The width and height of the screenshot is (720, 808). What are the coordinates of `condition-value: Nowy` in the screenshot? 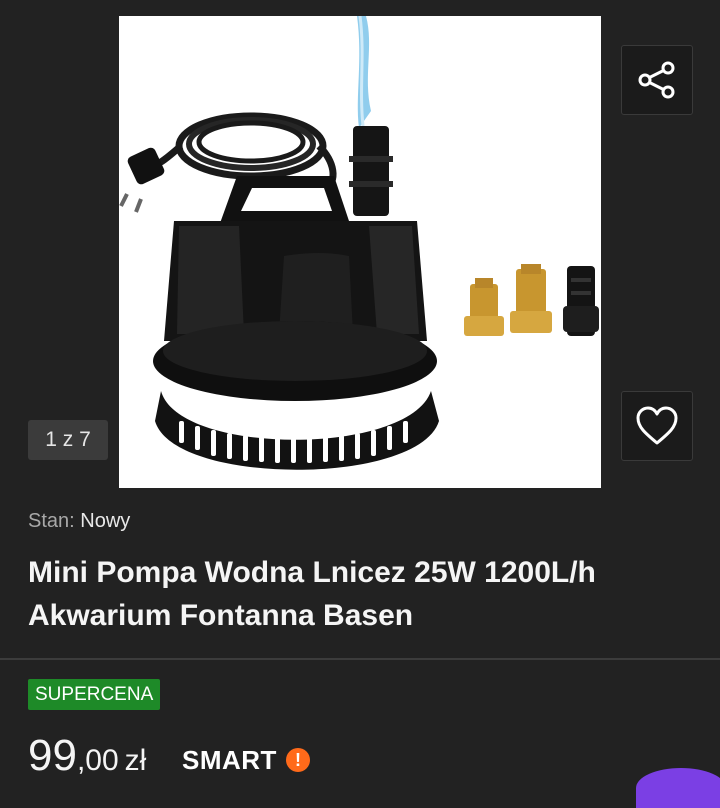 It's located at (105, 521).